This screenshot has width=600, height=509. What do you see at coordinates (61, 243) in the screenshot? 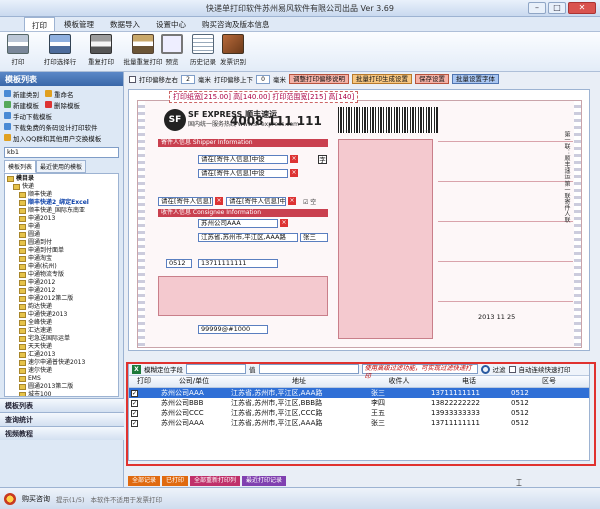
I see `tree-item: 圆通到付` at bounding box center [61, 243].